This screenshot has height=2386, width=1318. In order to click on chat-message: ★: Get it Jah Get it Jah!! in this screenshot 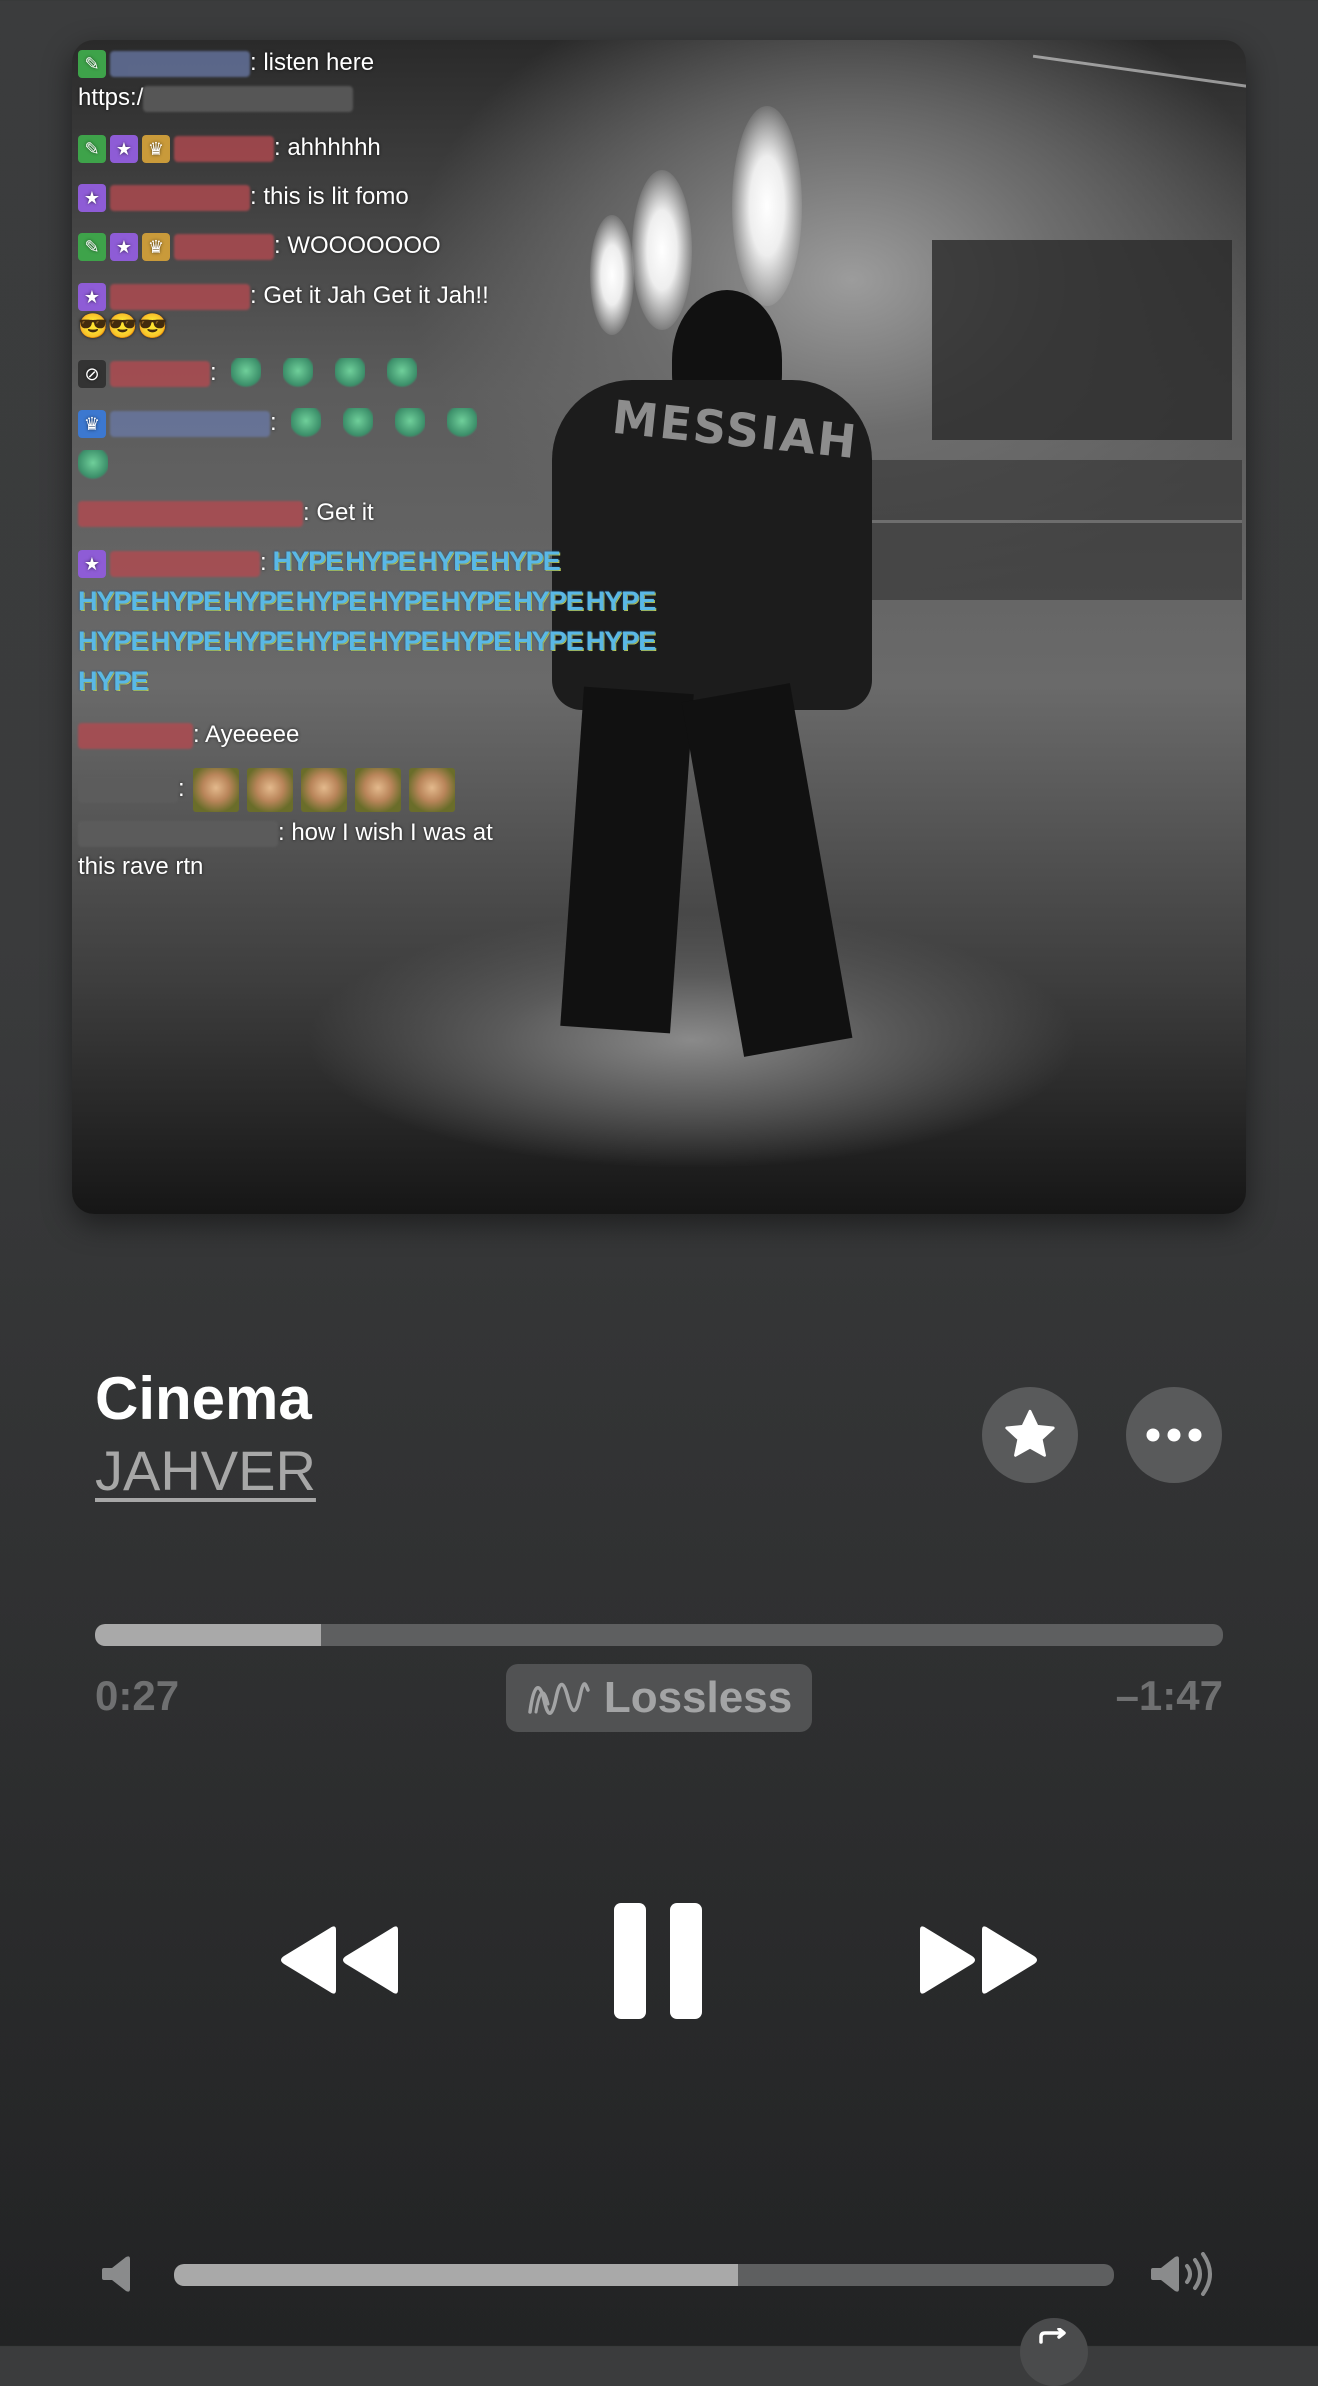, I will do `click(283, 296)`.